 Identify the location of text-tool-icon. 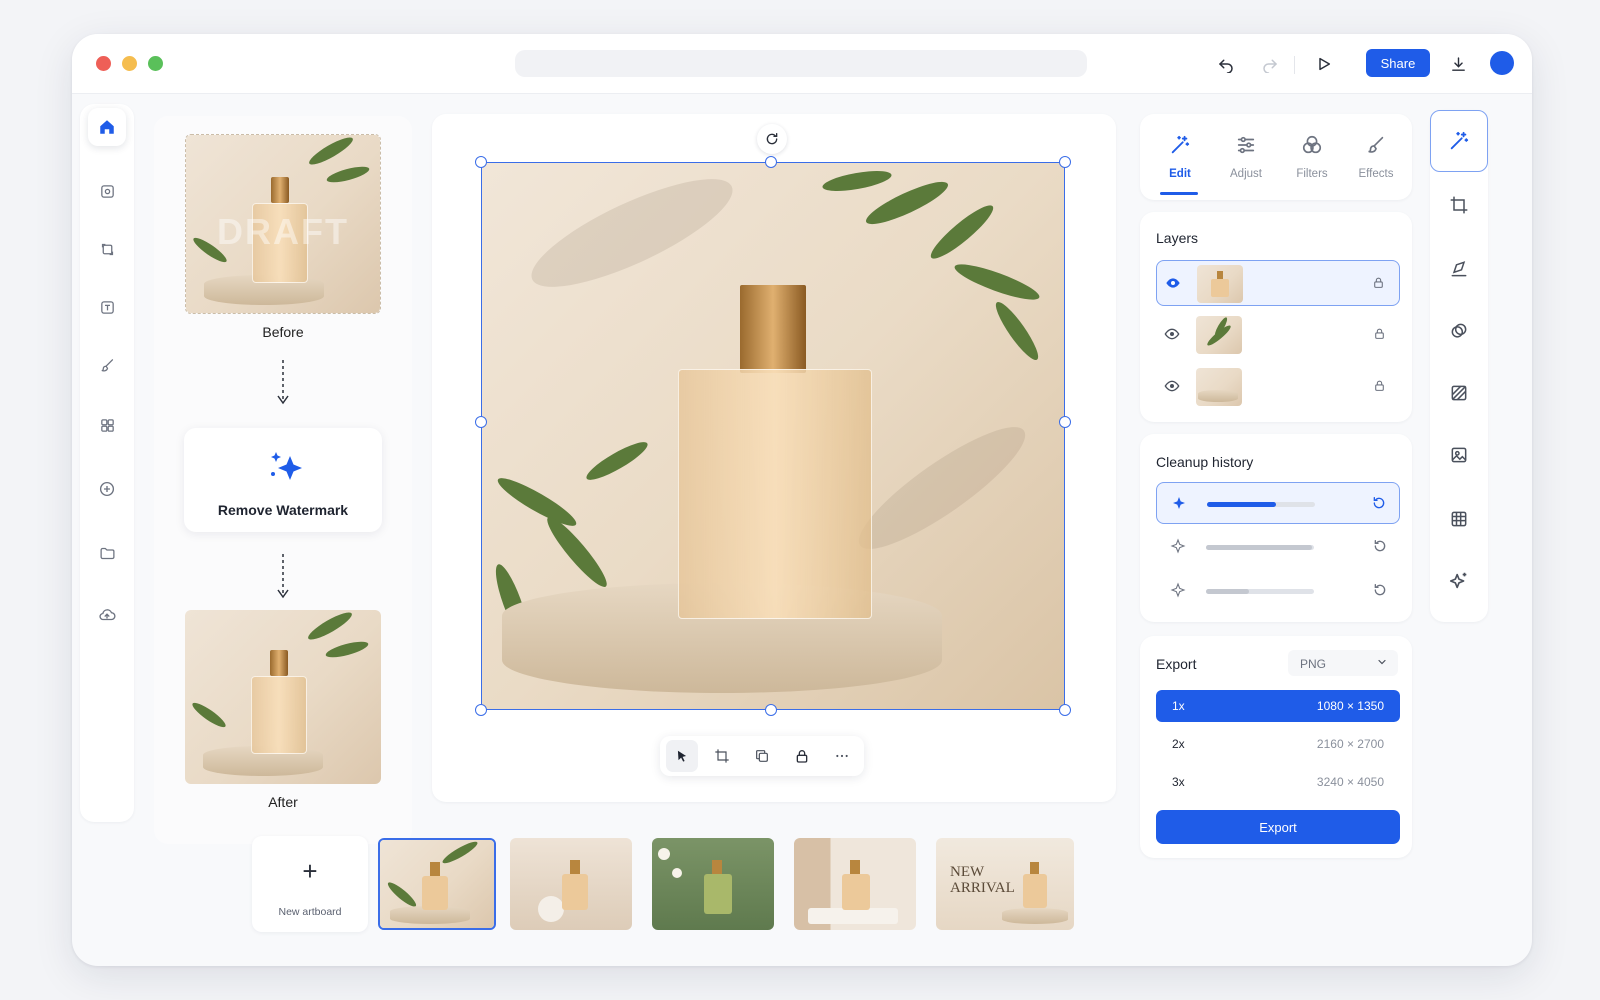
(107, 307).